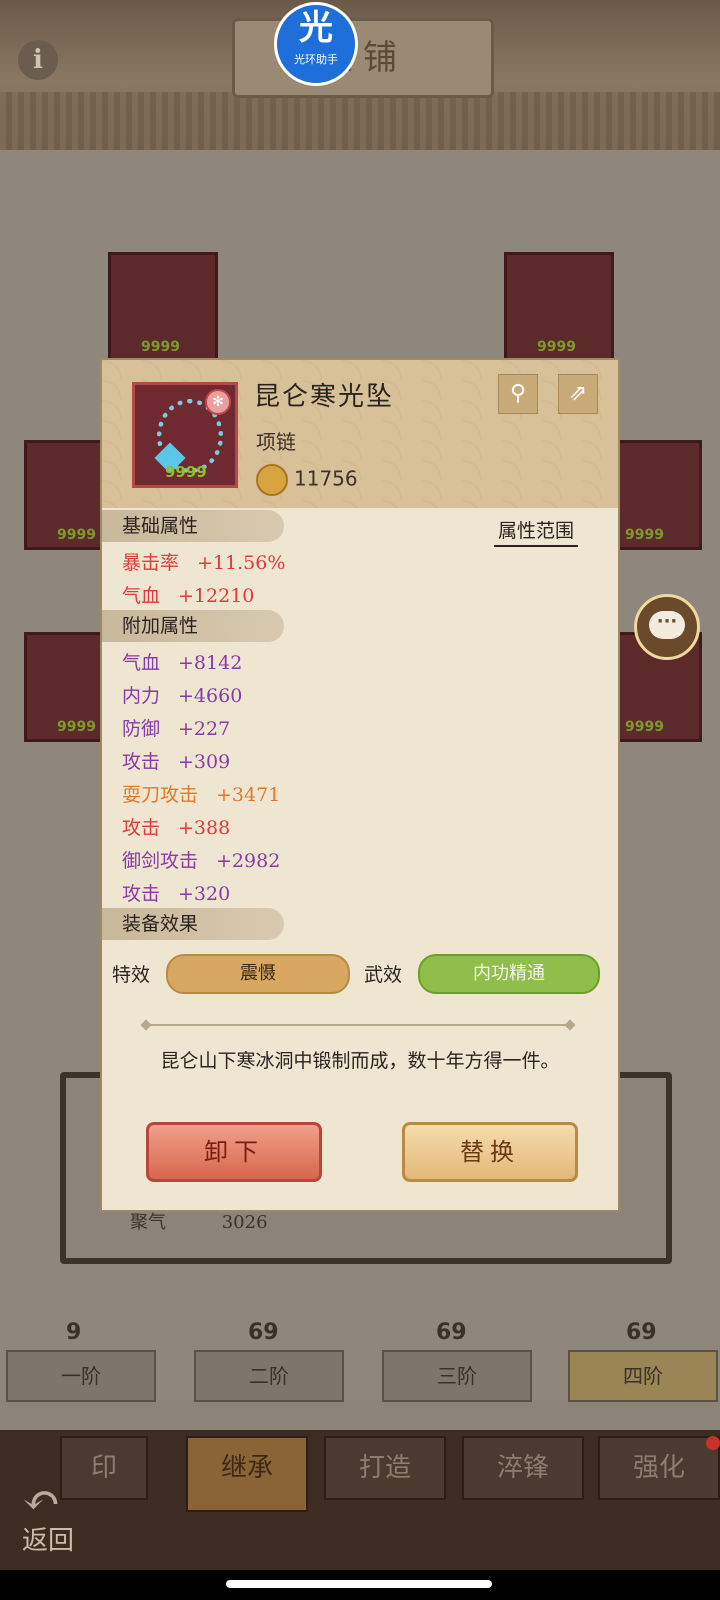 Image resolution: width=720 pixels, height=1600 pixels. I want to click on back-button: ↶ 返回, so click(48, 1515).